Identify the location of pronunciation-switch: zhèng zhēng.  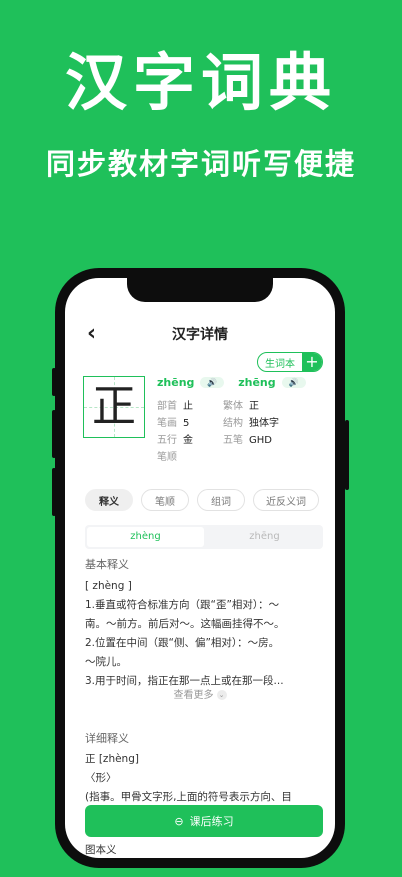
(204, 537).